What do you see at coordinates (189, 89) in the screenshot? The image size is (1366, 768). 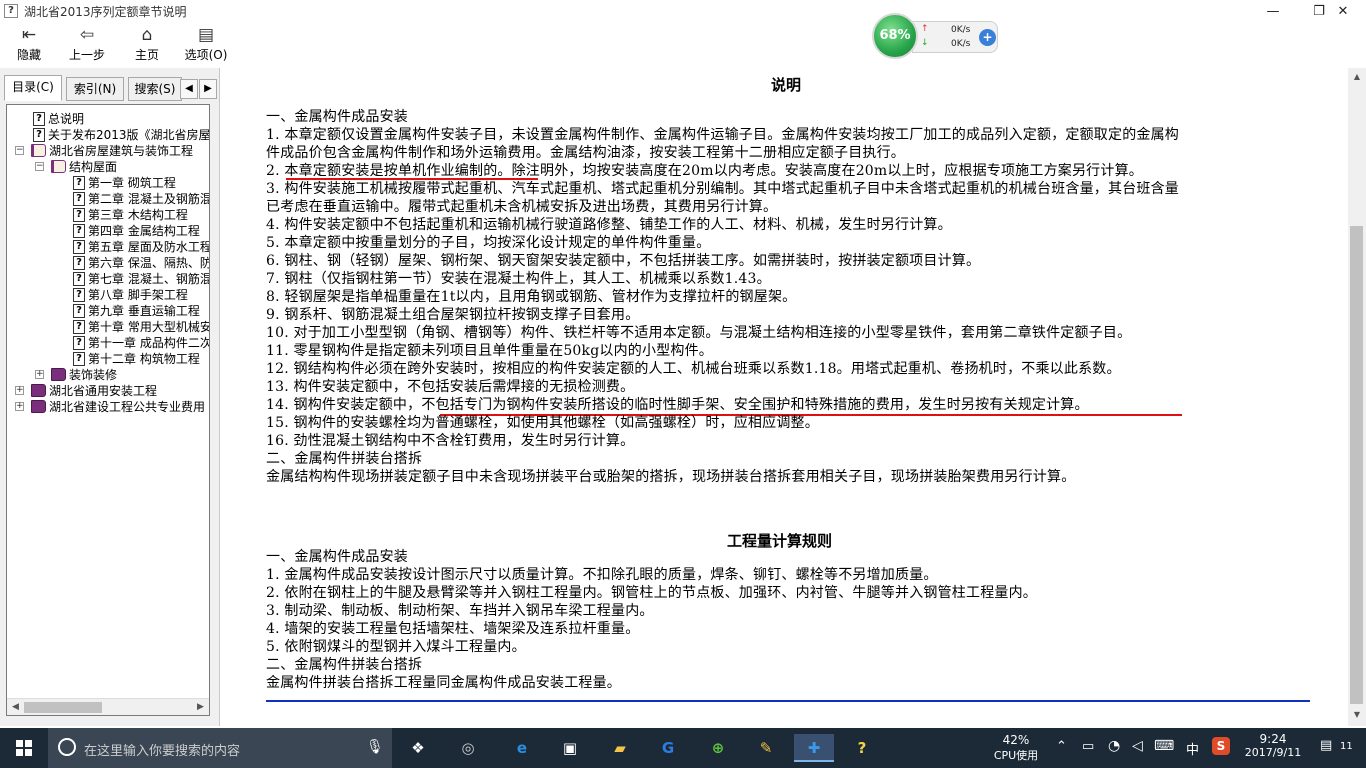 I see `tab-scroll-left-icon: ◀` at bounding box center [189, 89].